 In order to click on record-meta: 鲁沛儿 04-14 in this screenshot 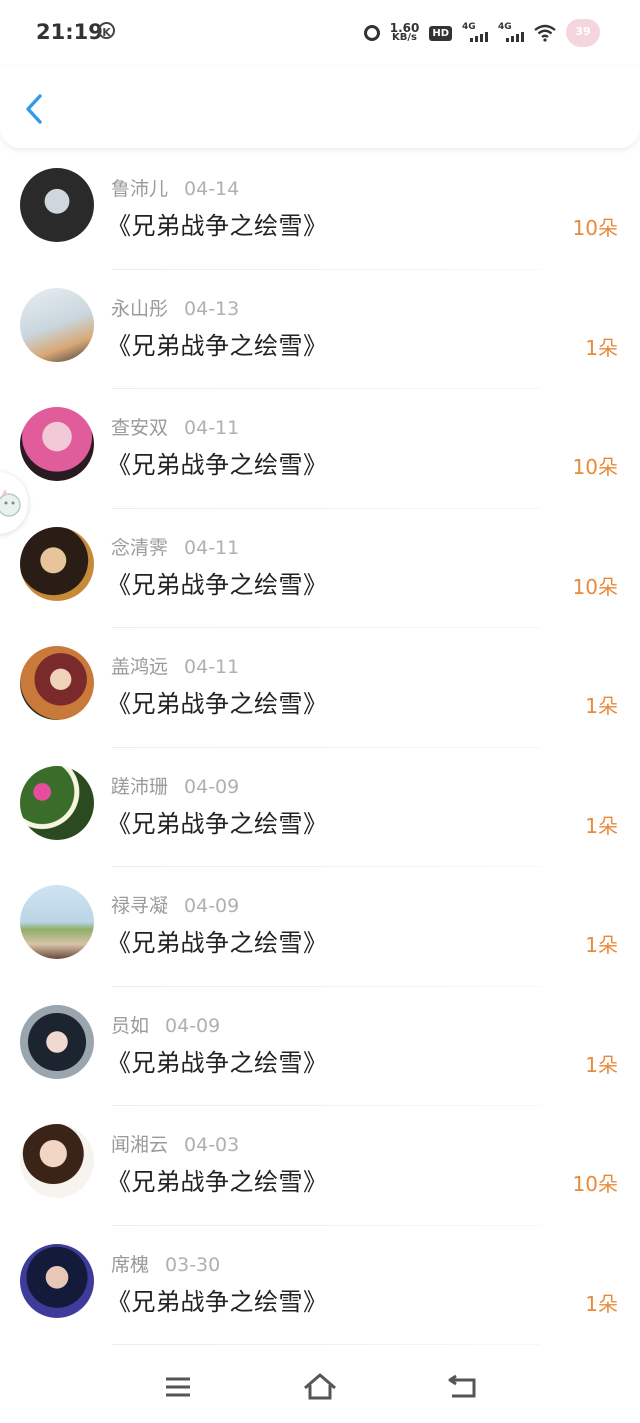, I will do `click(175, 187)`.